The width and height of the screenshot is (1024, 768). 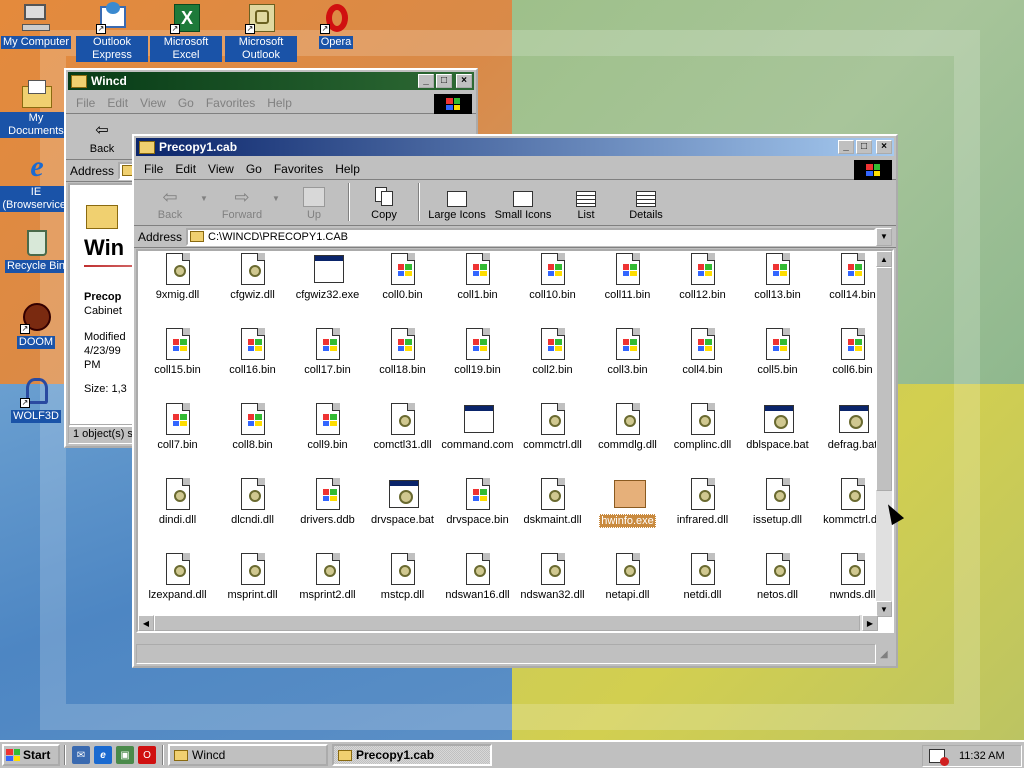 I want to click on file-item: coll13.bin, so click(x=777, y=288).